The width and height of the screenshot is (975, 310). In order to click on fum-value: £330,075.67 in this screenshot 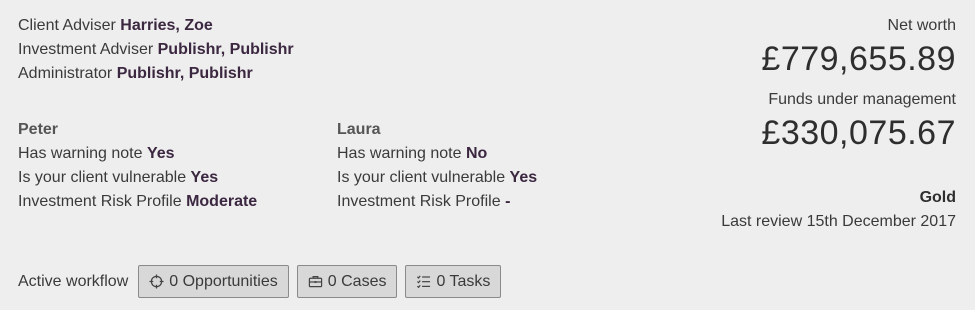, I will do `click(858, 133)`.